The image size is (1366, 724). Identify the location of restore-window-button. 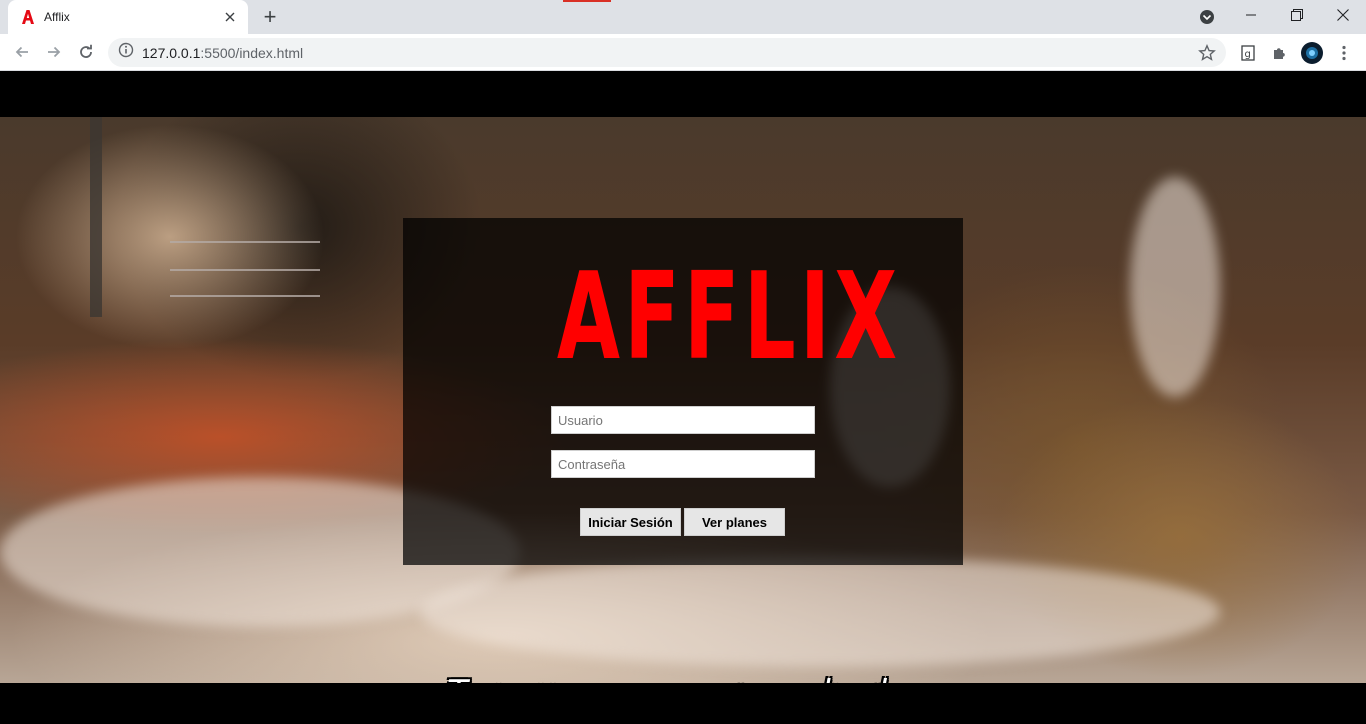
(1297, 15).